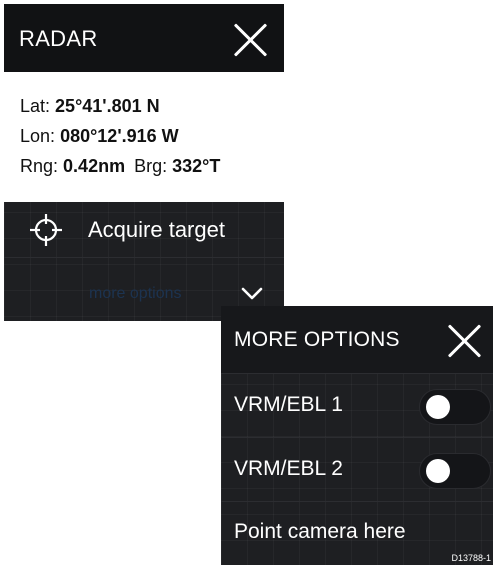  Describe the element at coordinates (144, 38) in the screenshot. I see `radar-menu-header: RADAR` at that location.